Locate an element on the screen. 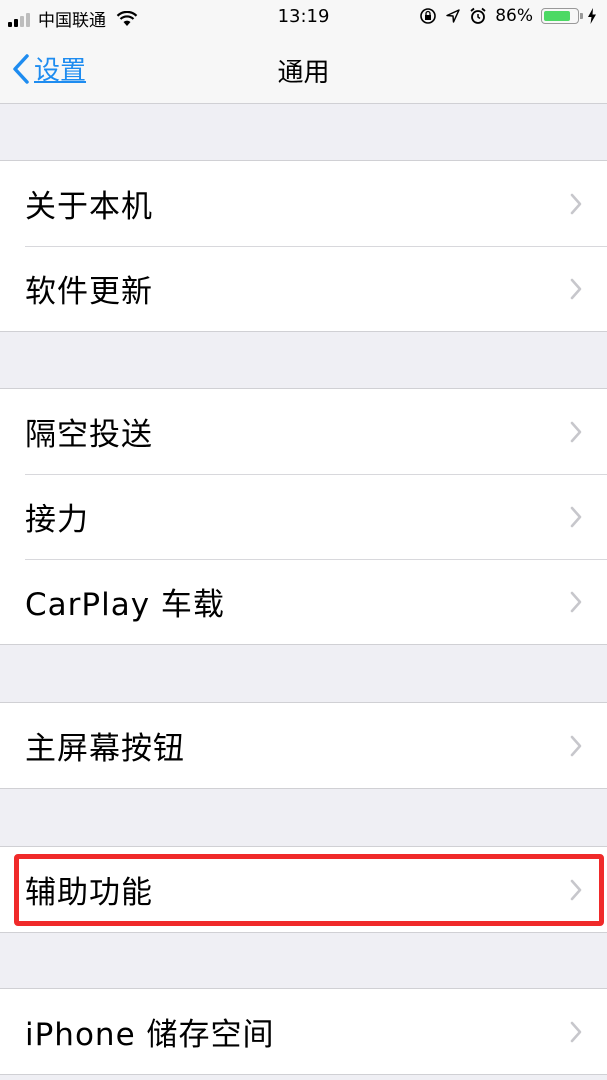 The image size is (607, 1080). page-title: 通用 is located at coordinates (303, 73).